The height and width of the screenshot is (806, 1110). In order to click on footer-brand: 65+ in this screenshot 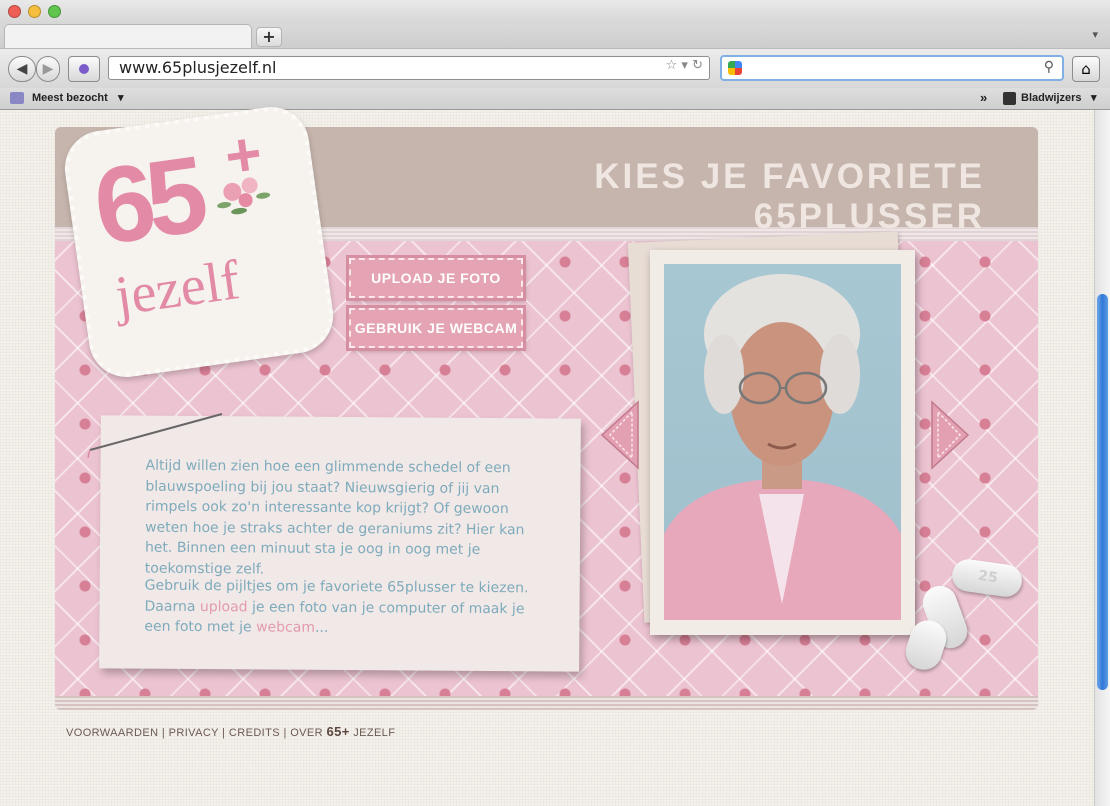, I will do `click(338, 731)`.